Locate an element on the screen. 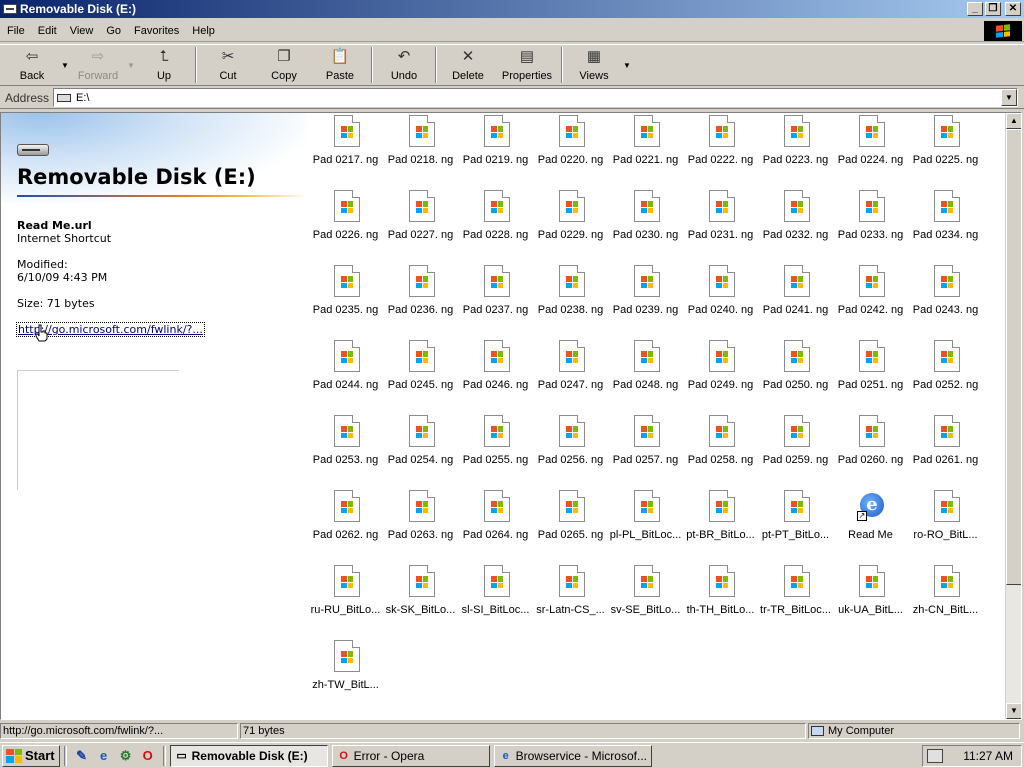 The image size is (1024, 768). file-item: Pad 0227. ng is located at coordinates (420, 226).